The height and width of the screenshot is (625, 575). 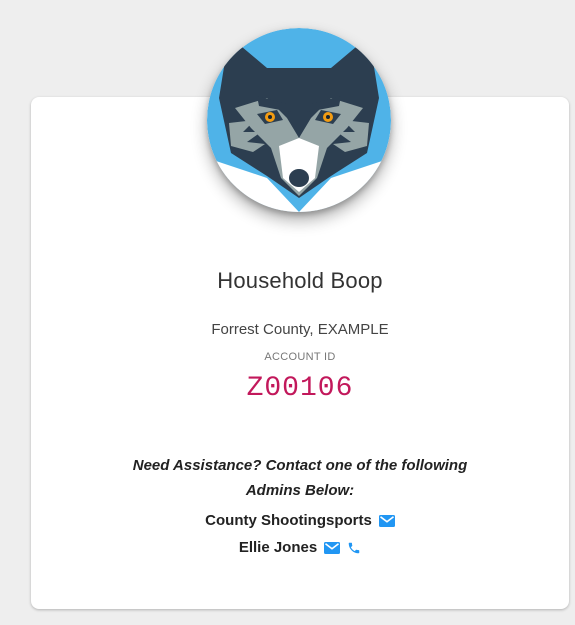 I want to click on wolf-avatar-icon, so click(x=299, y=120).